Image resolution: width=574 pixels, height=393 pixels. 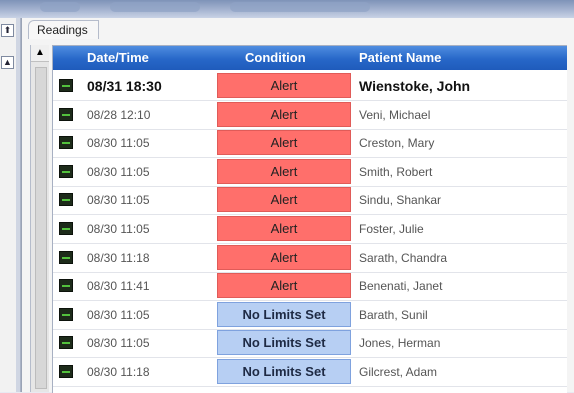 I want to click on cell-patient-name: Wienstoke, John, so click(x=415, y=86).